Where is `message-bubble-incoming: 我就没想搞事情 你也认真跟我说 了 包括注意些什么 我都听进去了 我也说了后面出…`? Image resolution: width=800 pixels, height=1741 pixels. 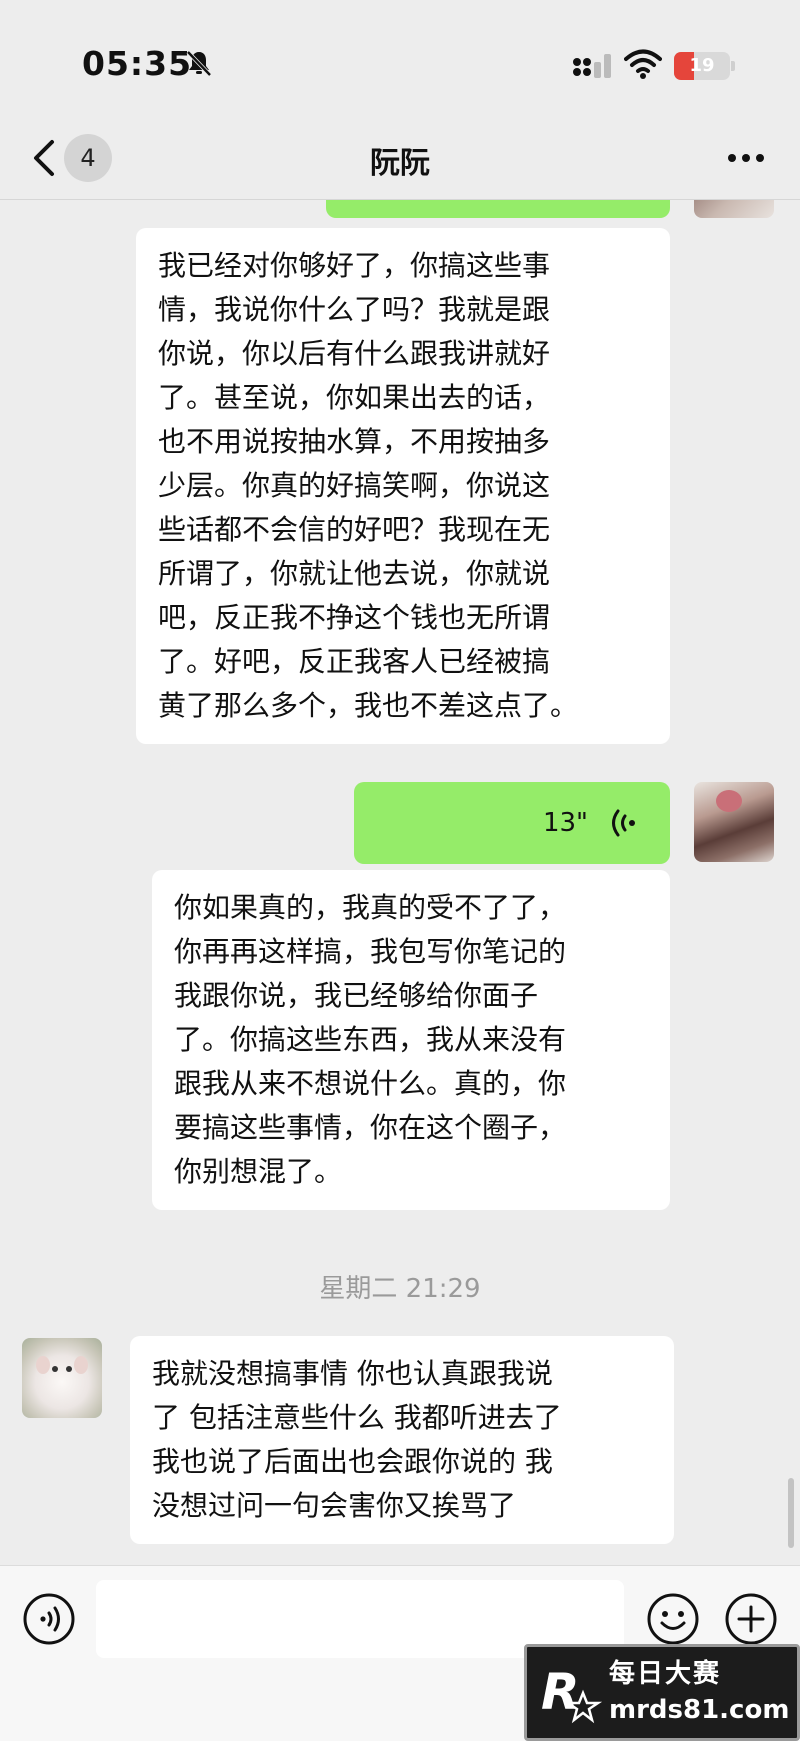
message-bubble-incoming: 我就没想搞事情 你也认真跟我说 了 包括注意些什么 我都听进去了 我也说了后面出… is located at coordinates (402, 1440).